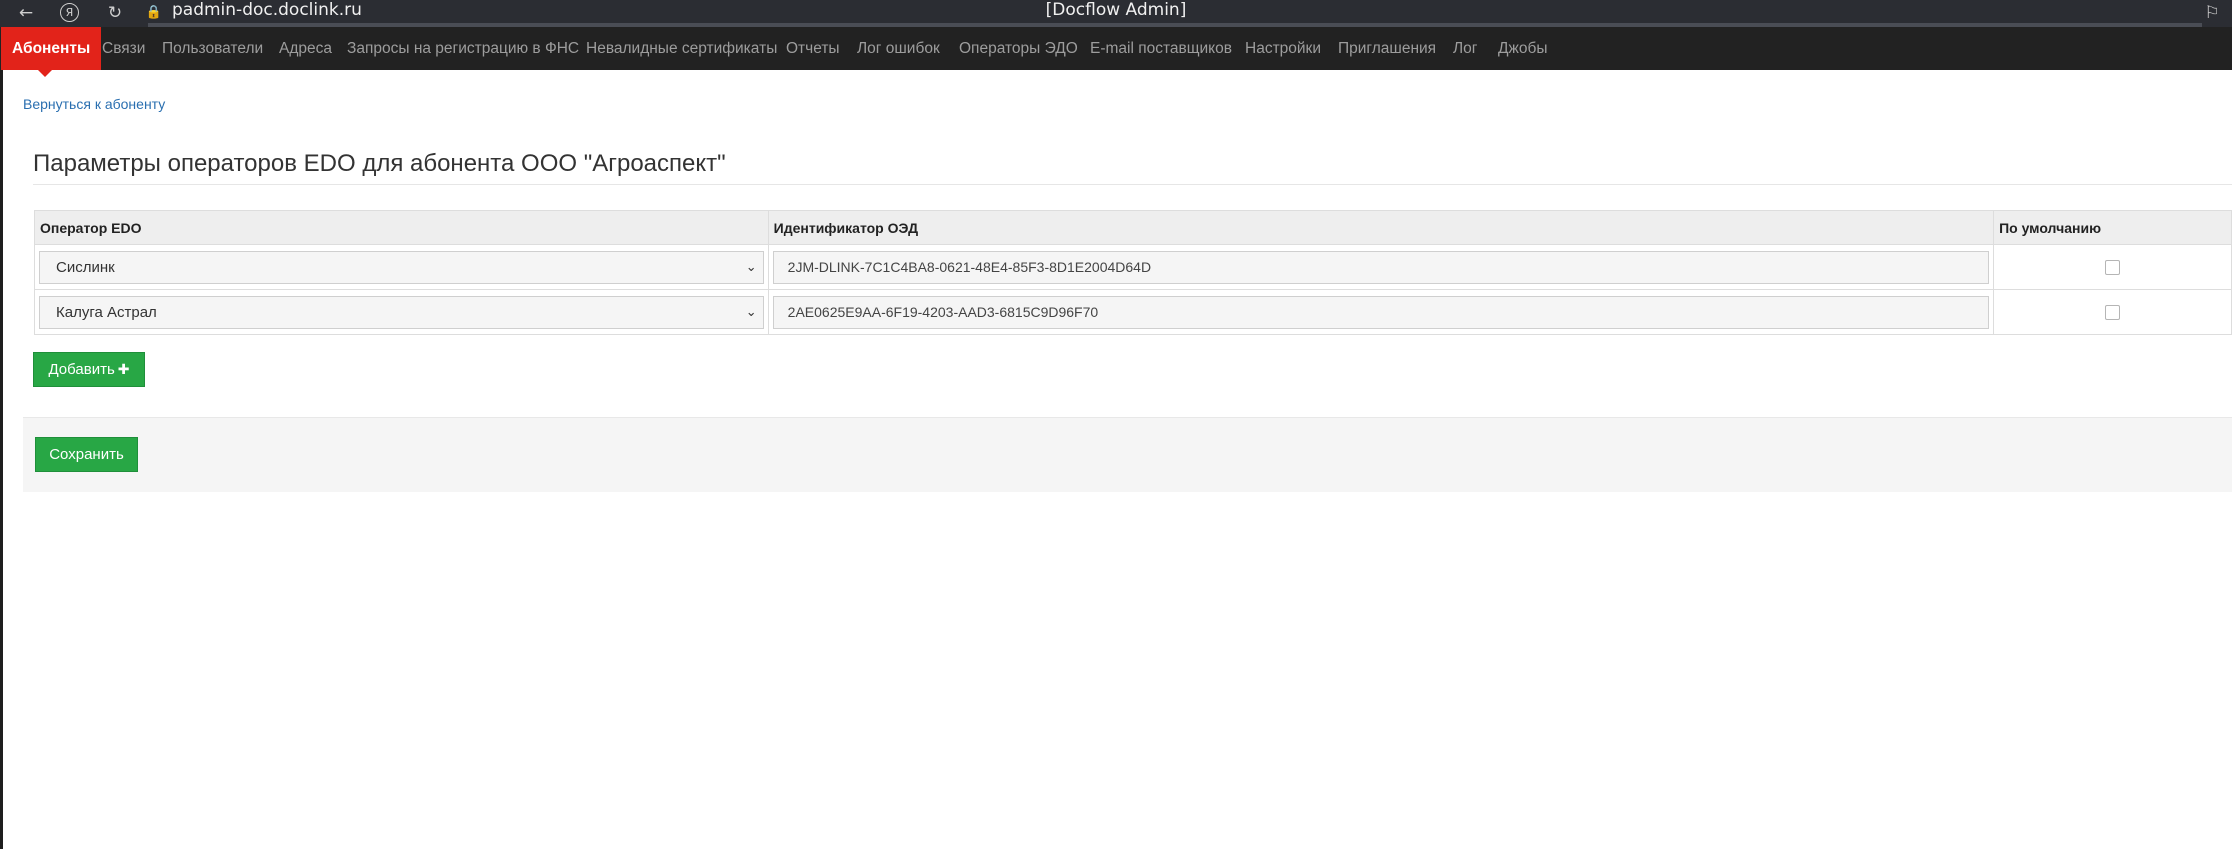 The height and width of the screenshot is (849, 2232). I want to click on nav-item-links: Связи, so click(123, 48).